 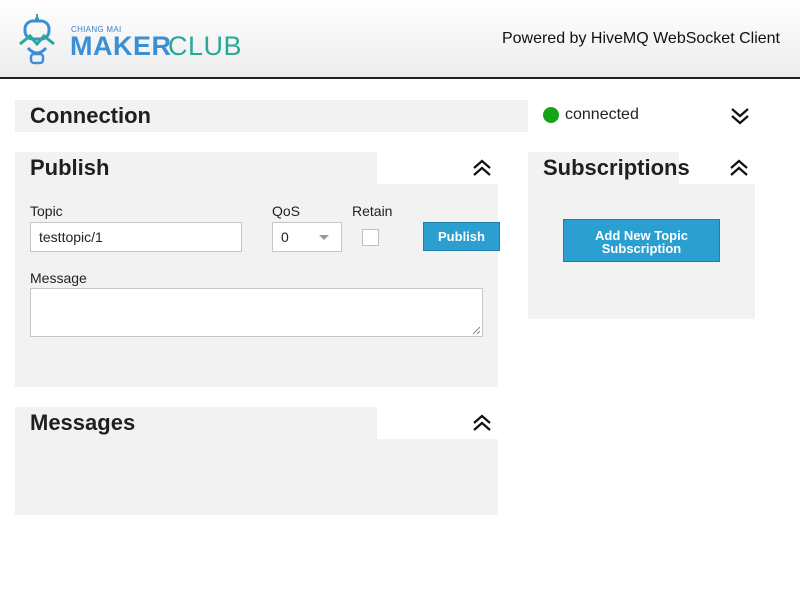 I want to click on retain-label: Retain, so click(x=372, y=211).